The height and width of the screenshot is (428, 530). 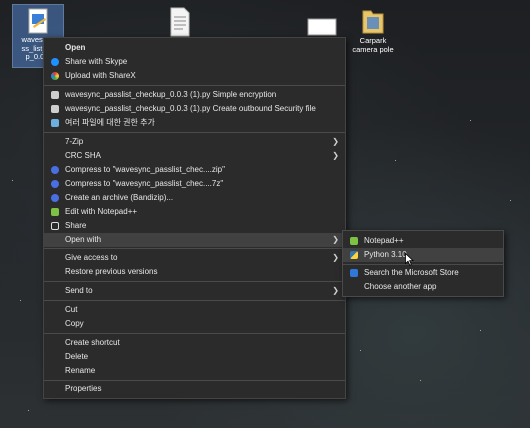 I want to click on menu-item-7zip: 7-Zip ❯, so click(x=194, y=142).